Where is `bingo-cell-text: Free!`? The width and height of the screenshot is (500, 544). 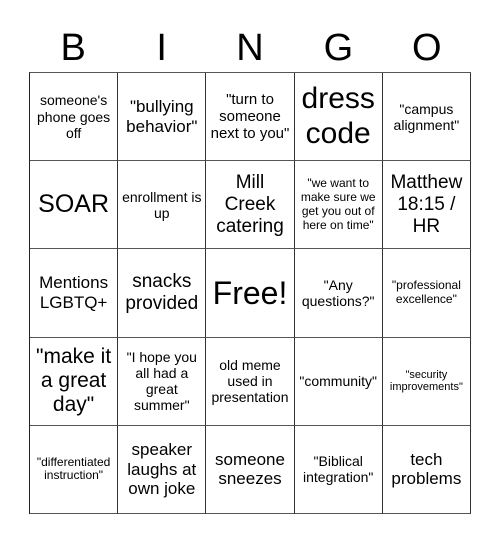
bingo-cell-text: Free! is located at coordinates (250, 292).